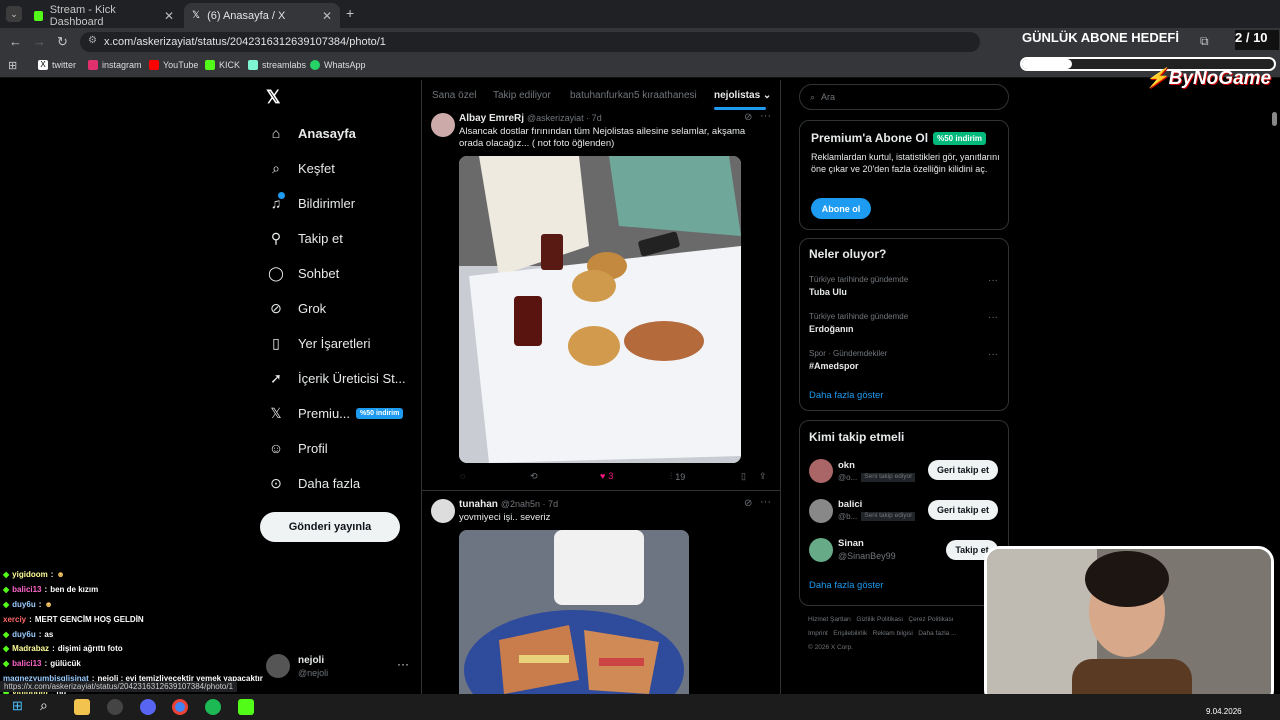 This screenshot has height=720, width=1280. What do you see at coordinates (180, 707) in the screenshot?
I see `chrome-icon` at bounding box center [180, 707].